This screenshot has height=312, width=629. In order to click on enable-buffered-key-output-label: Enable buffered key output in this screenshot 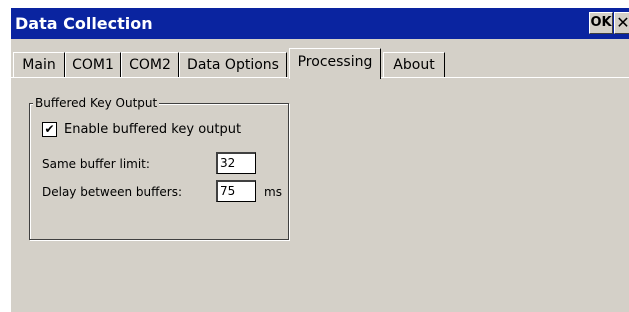, I will do `click(152, 129)`.